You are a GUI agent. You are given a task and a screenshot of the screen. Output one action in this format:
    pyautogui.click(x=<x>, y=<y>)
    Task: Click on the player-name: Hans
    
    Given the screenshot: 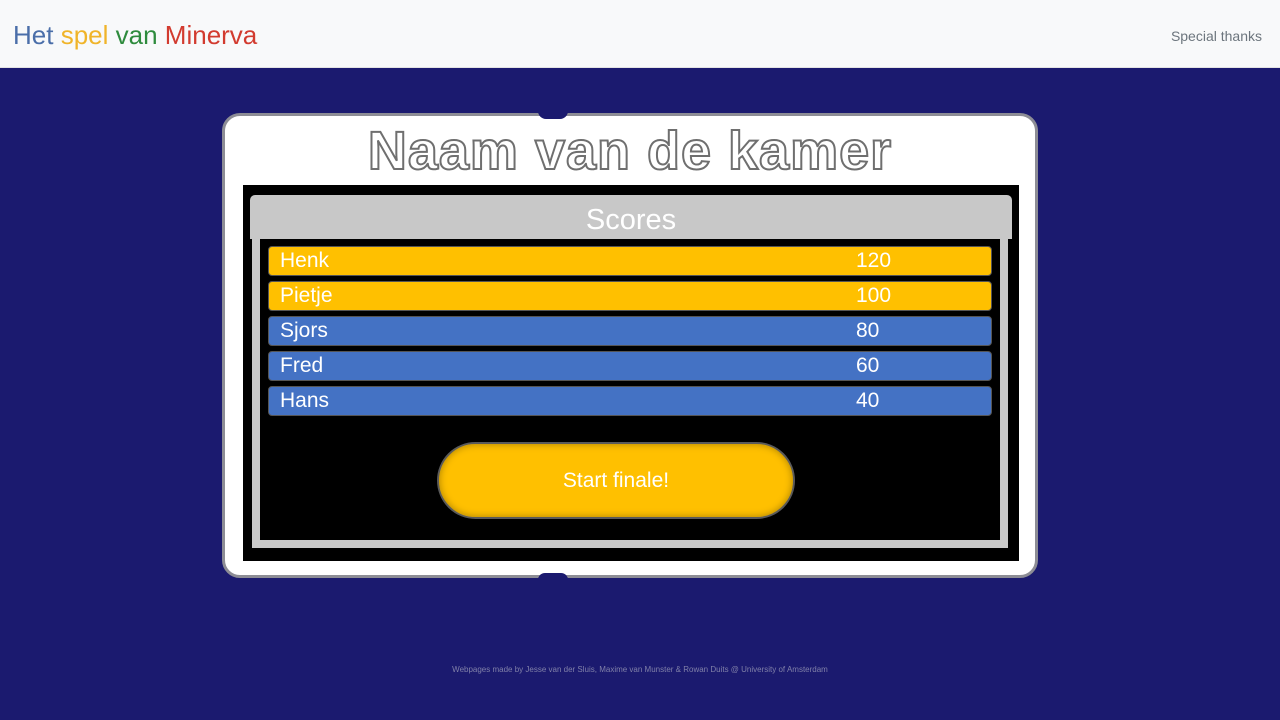 What is the action you would take?
    pyautogui.click(x=305, y=400)
    